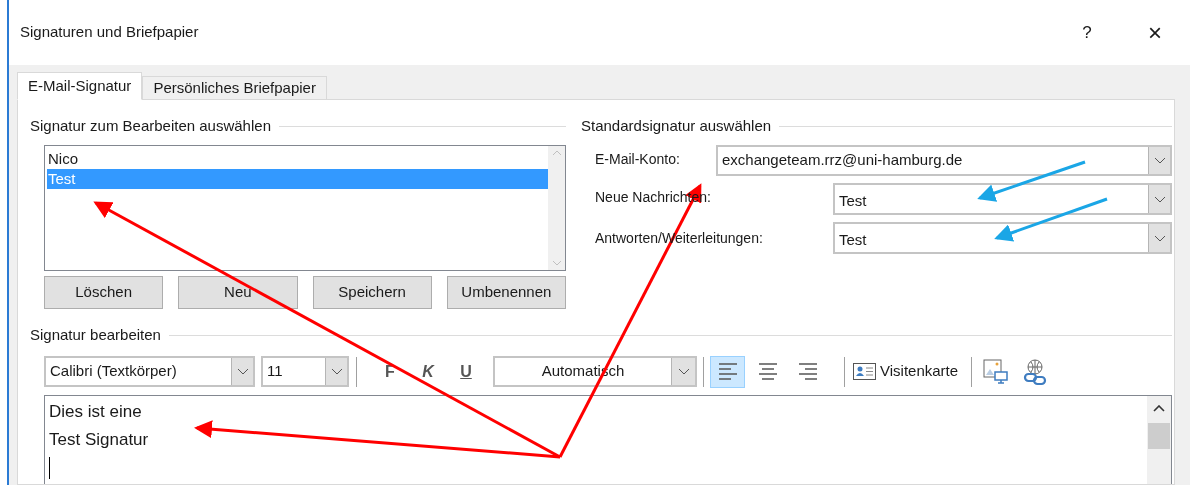 The width and height of the screenshot is (1190, 485). What do you see at coordinates (807, 371) in the screenshot?
I see `align-right-icon` at bounding box center [807, 371].